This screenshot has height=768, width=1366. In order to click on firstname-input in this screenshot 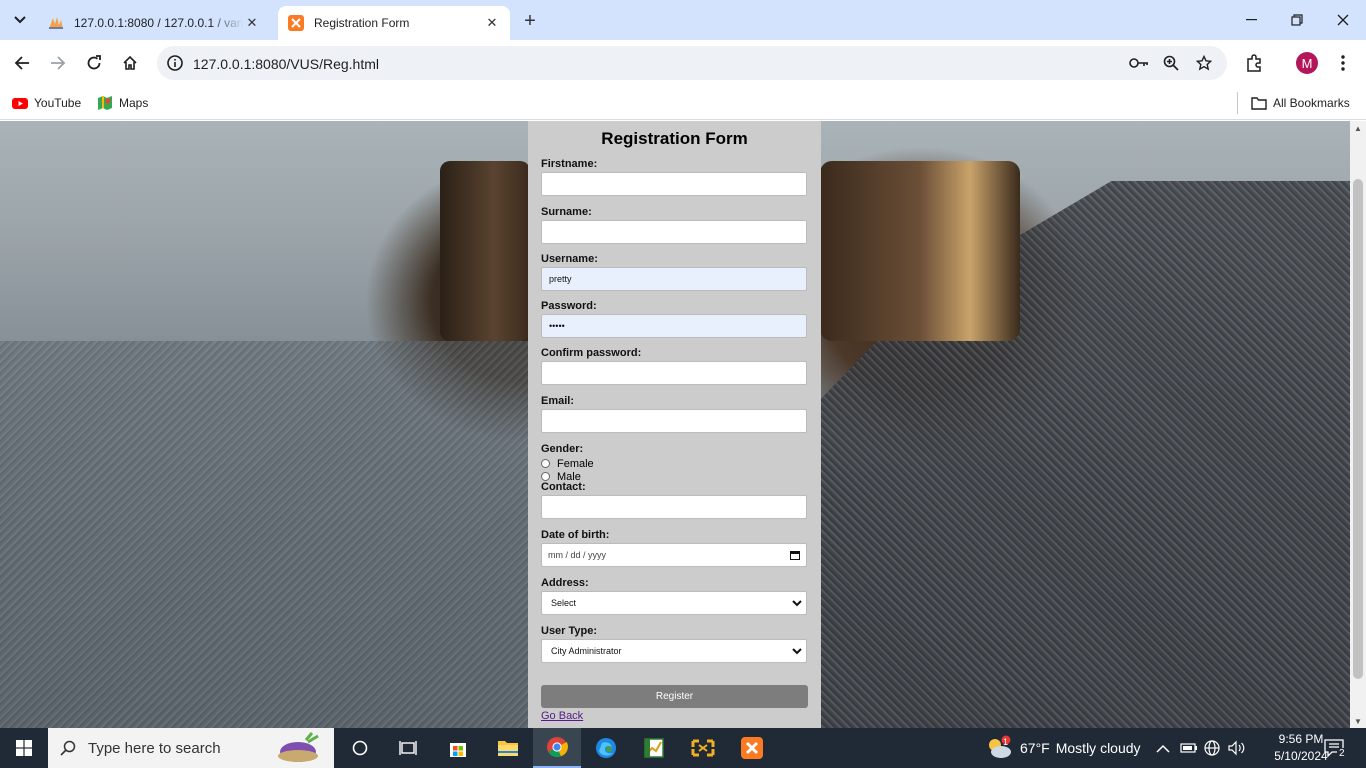, I will do `click(674, 184)`.